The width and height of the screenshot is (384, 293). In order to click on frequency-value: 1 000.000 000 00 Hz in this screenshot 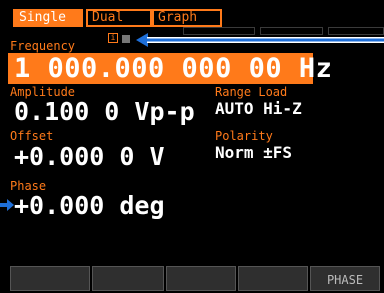, I will do `click(173, 69)`.